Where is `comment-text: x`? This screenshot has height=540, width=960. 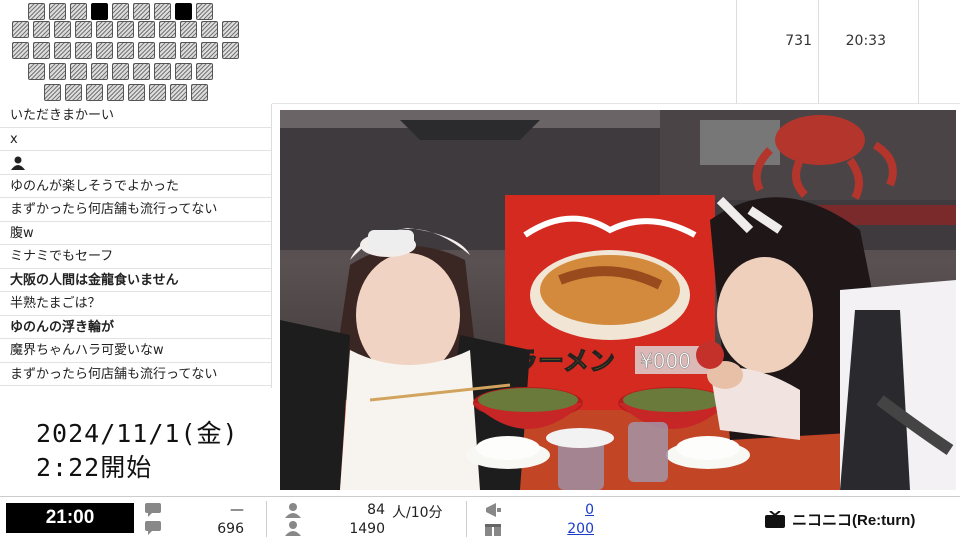 comment-text: x is located at coordinates (14, 139).